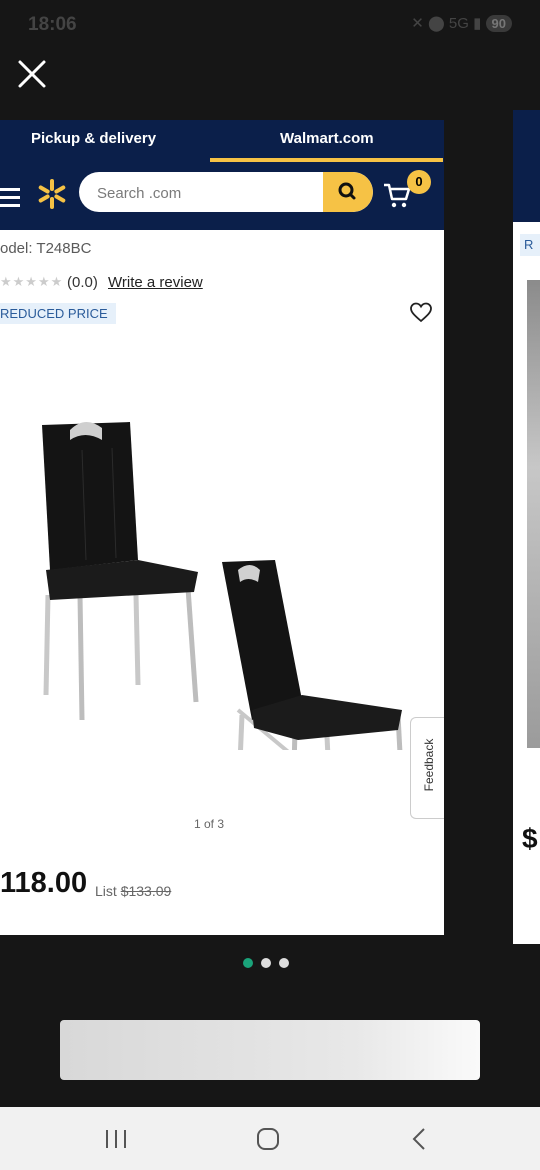 The height and width of the screenshot is (1170, 540). I want to click on list-price-label: List, so click(106, 891).